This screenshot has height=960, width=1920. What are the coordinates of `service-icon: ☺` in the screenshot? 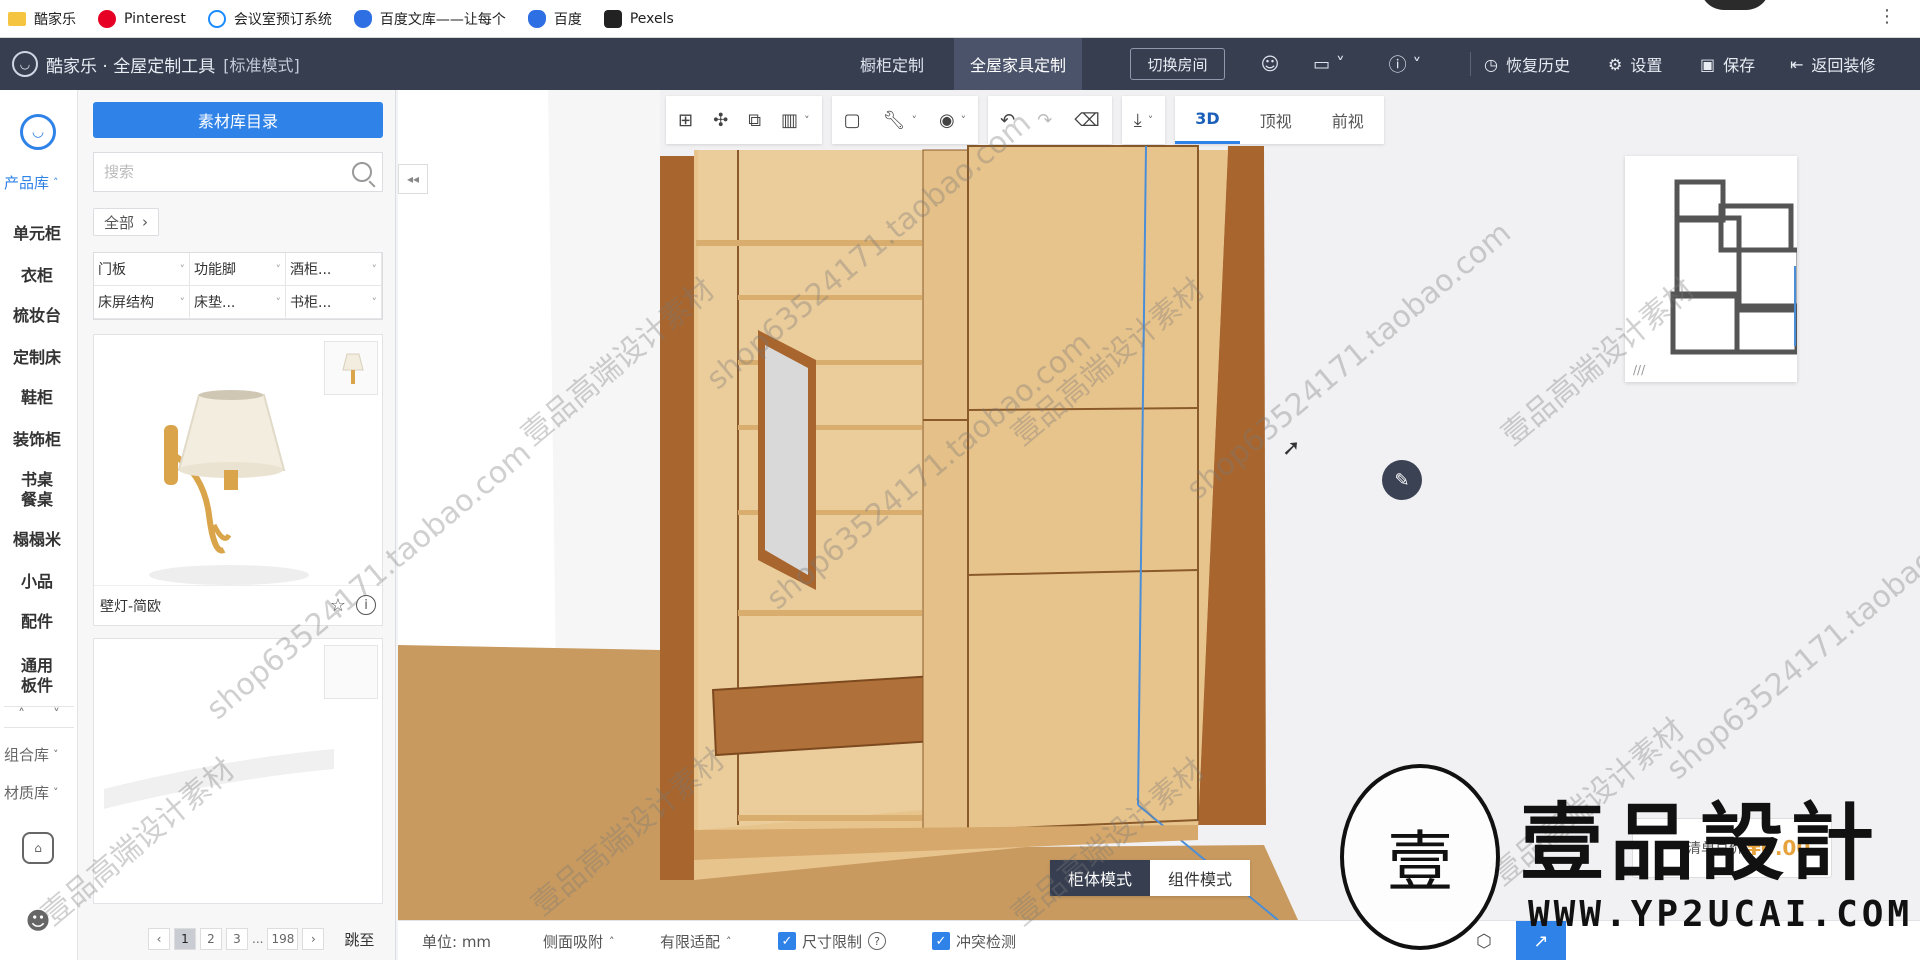 It's located at (1270, 64).